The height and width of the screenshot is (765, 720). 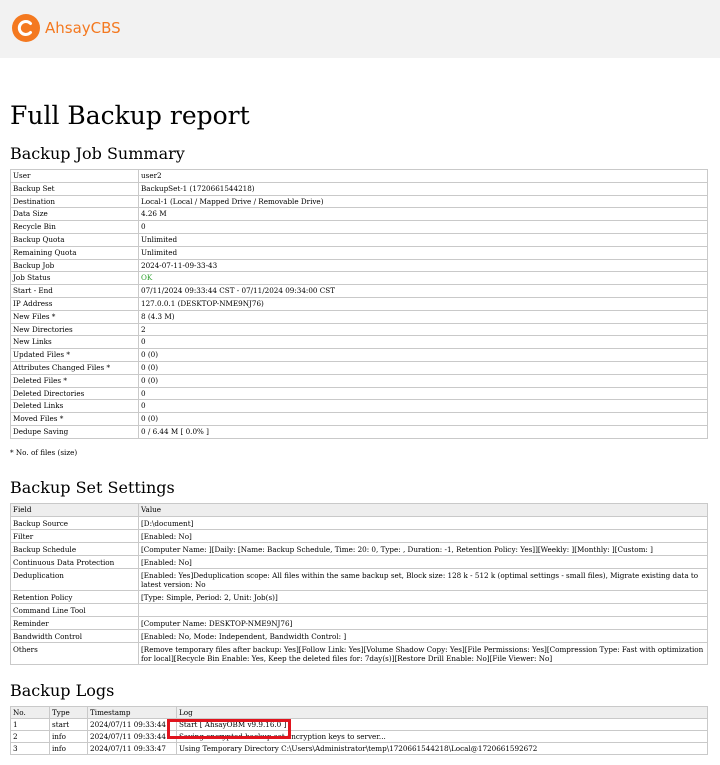 What do you see at coordinates (30, 748) in the screenshot?
I see `log-number: 3` at bounding box center [30, 748].